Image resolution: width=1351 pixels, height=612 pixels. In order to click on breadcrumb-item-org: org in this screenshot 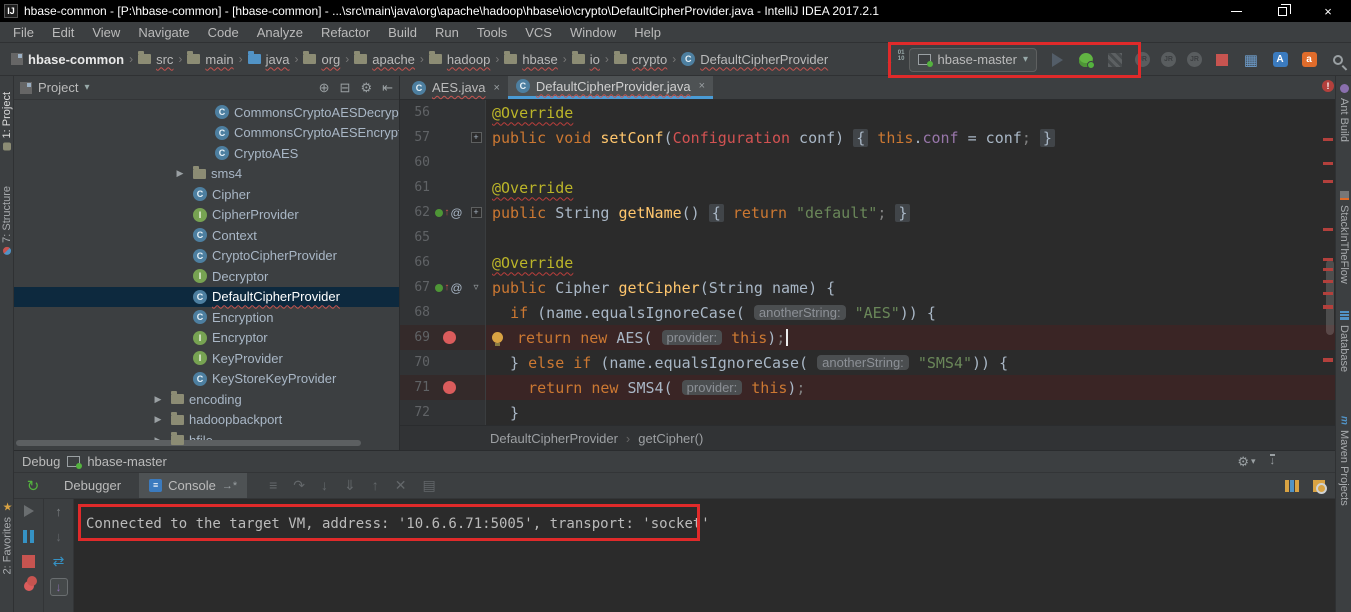, I will do `click(321, 59)`.